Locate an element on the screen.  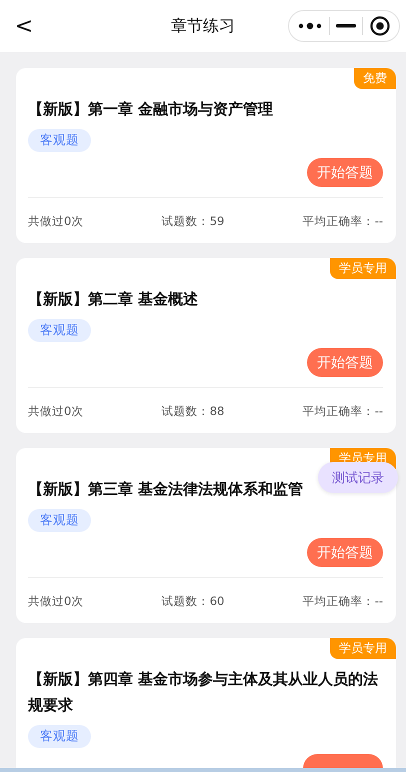
chapter-title: 【新版】第三章 基金法律法规体系和监管 is located at coordinates (166, 489).